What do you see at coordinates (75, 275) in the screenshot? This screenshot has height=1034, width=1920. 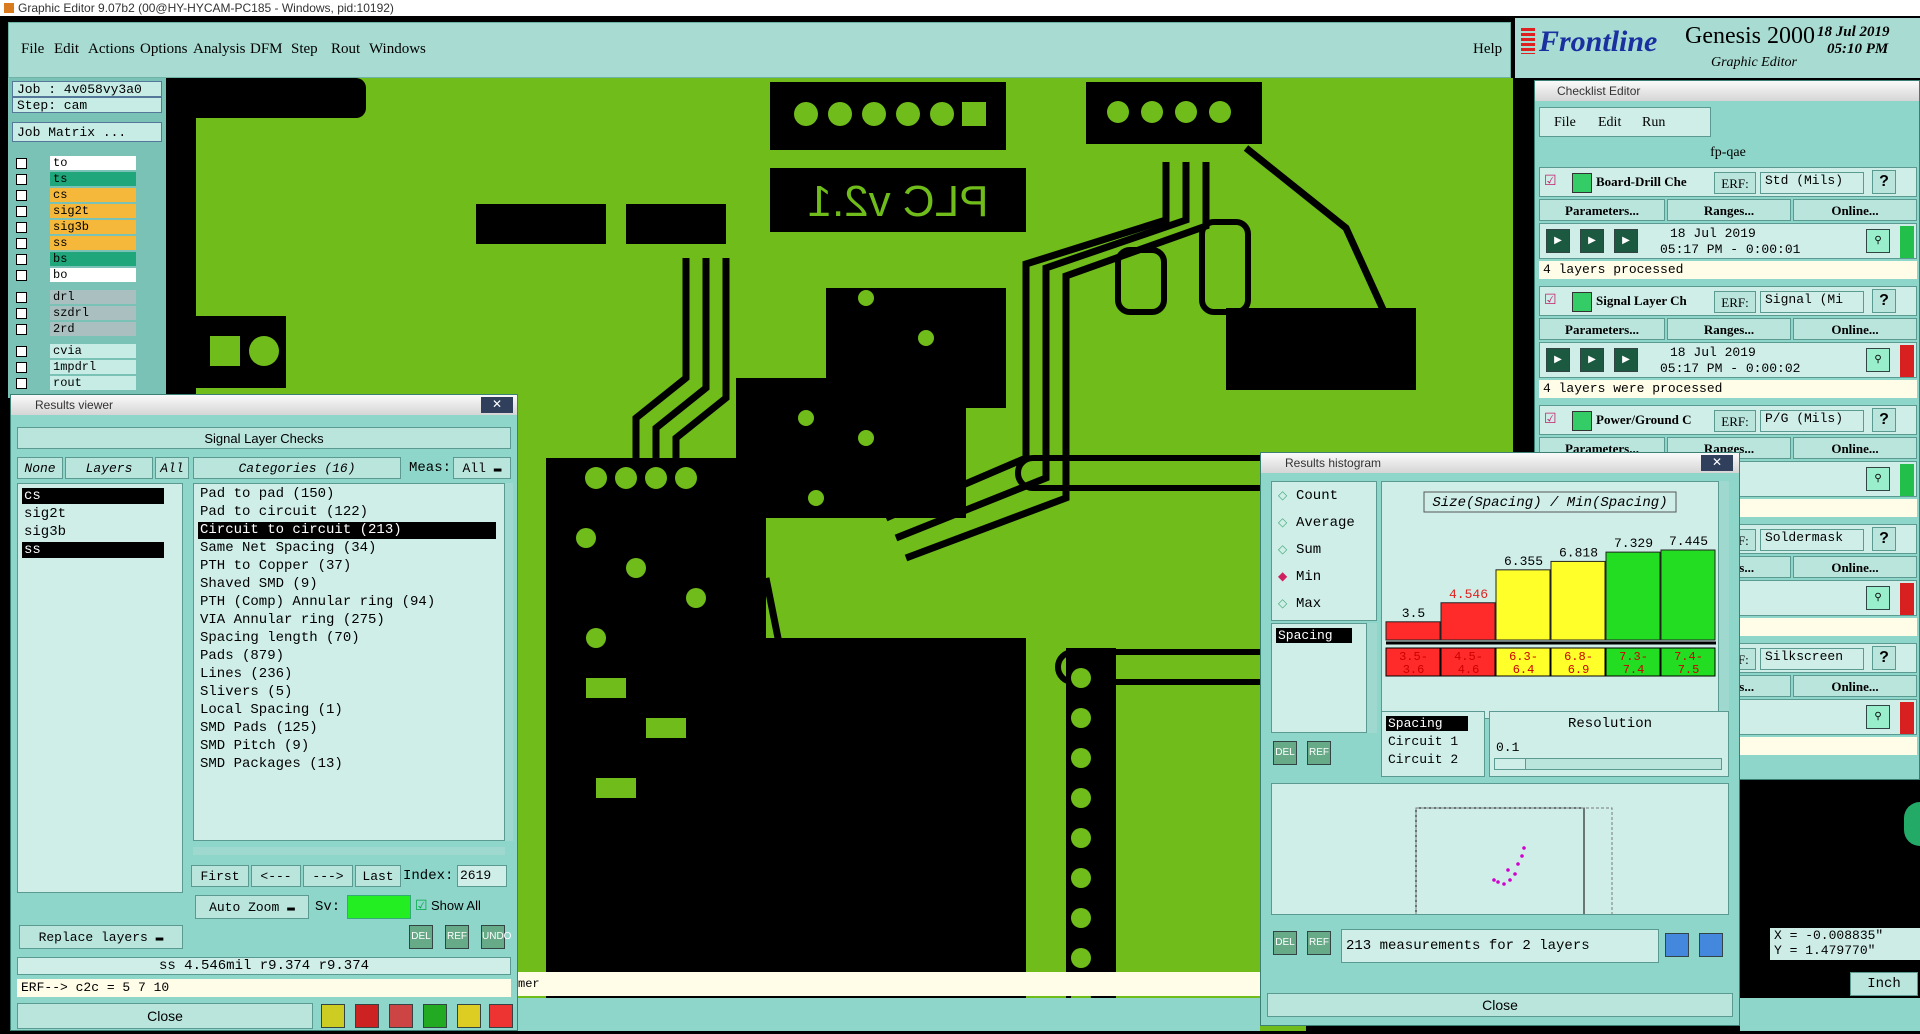 I see `layer-row: bo` at bounding box center [75, 275].